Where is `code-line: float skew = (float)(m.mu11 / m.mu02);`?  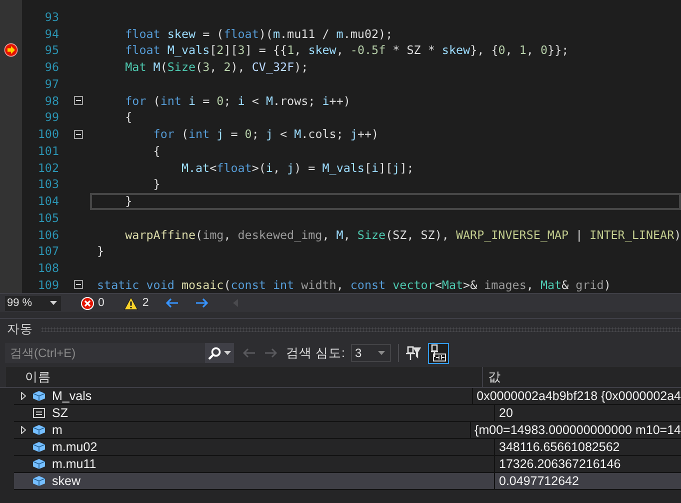
code-line: float skew = (float)(m.mu11 / m.mu02); is located at coordinates (258, 33).